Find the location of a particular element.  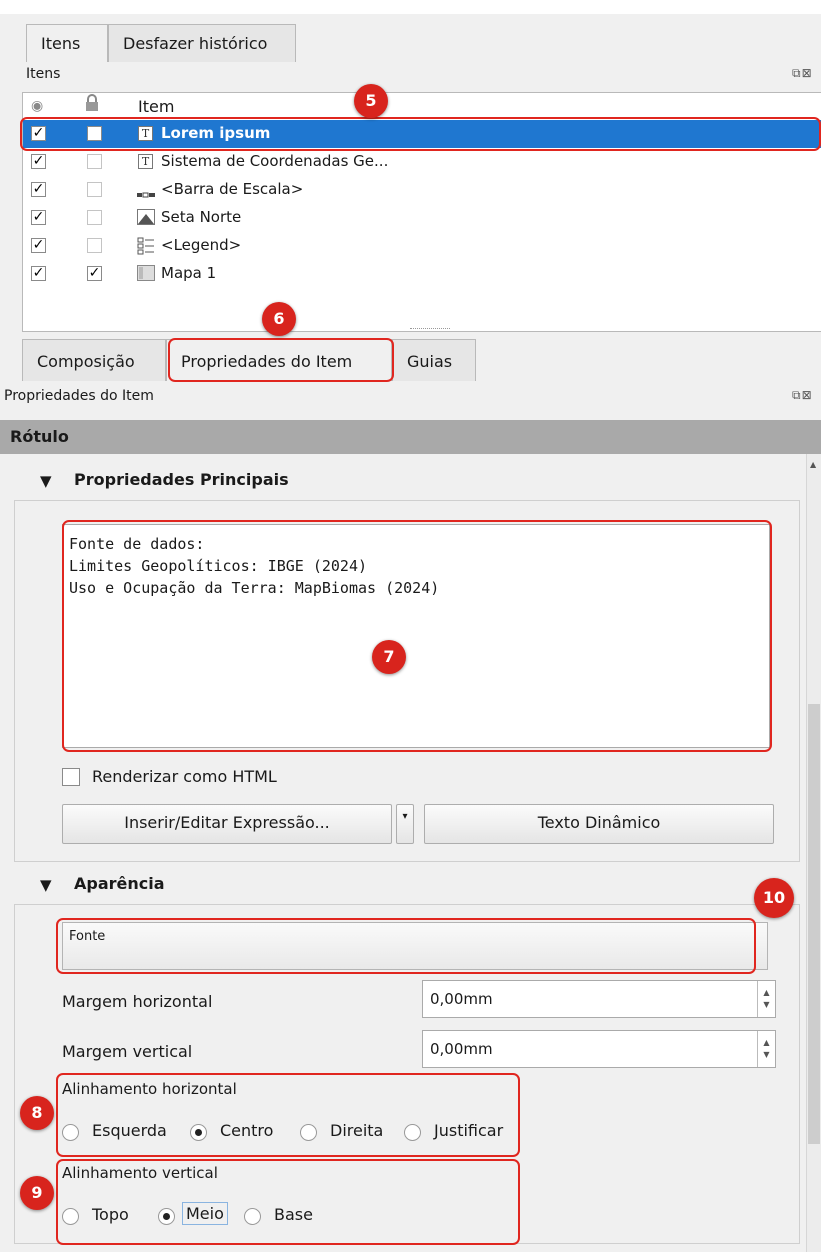

item-label: <Legend> is located at coordinates (201, 245).